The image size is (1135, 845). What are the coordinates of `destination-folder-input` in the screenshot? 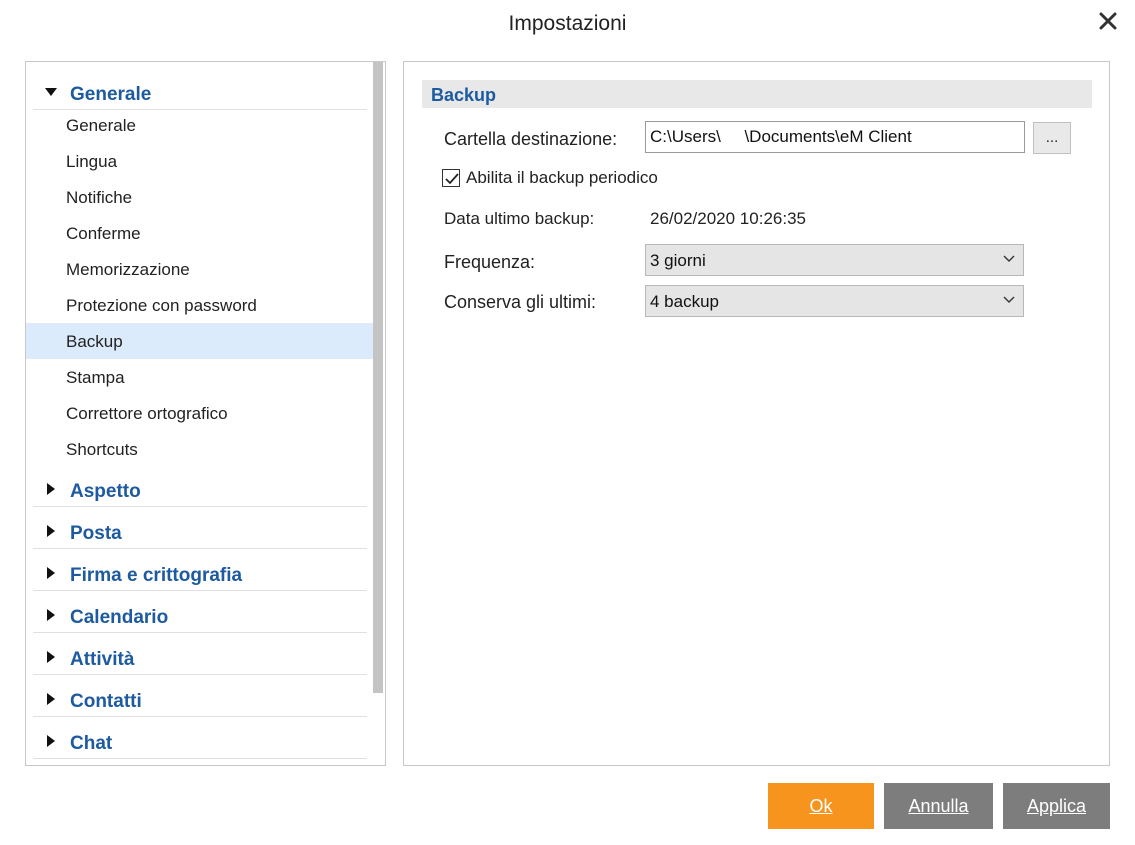 It's located at (835, 137).